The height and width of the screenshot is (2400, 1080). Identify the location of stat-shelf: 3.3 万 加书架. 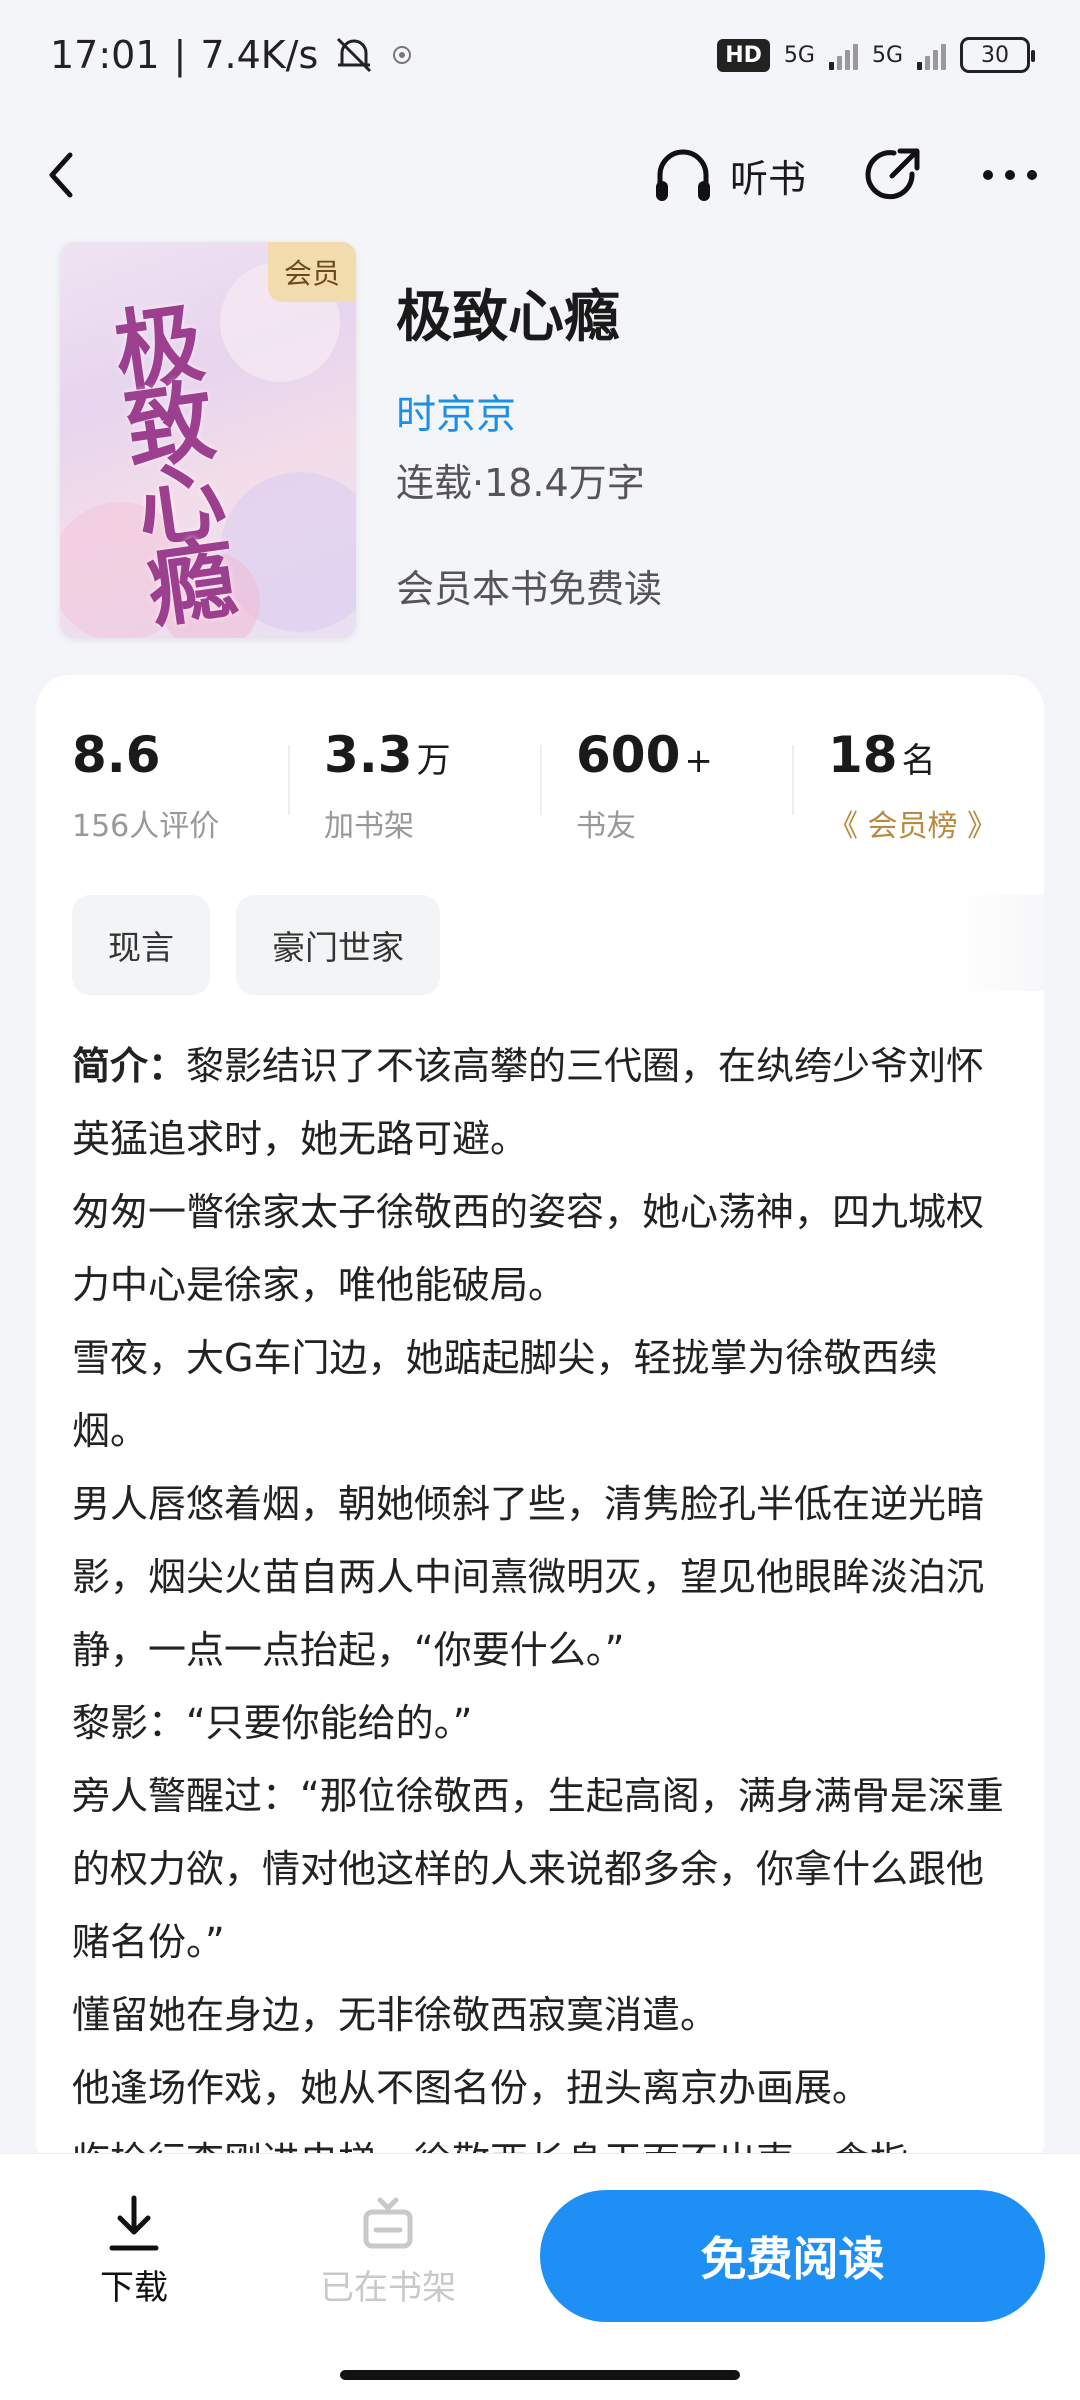
(414, 784).